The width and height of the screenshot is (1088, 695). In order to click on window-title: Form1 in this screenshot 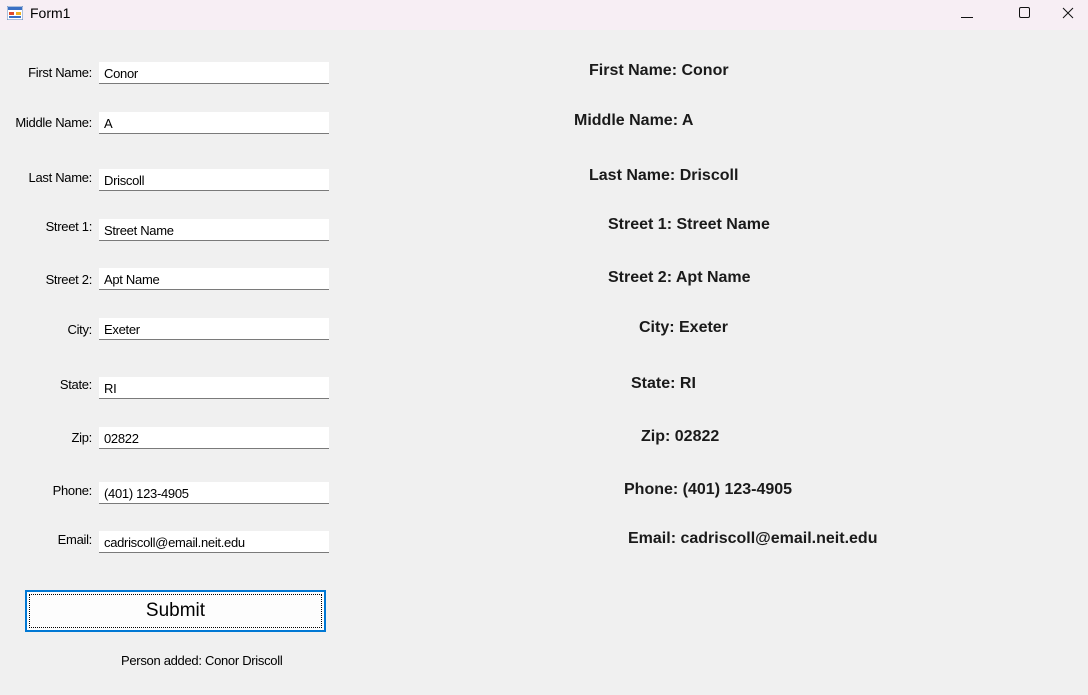, I will do `click(50, 13)`.